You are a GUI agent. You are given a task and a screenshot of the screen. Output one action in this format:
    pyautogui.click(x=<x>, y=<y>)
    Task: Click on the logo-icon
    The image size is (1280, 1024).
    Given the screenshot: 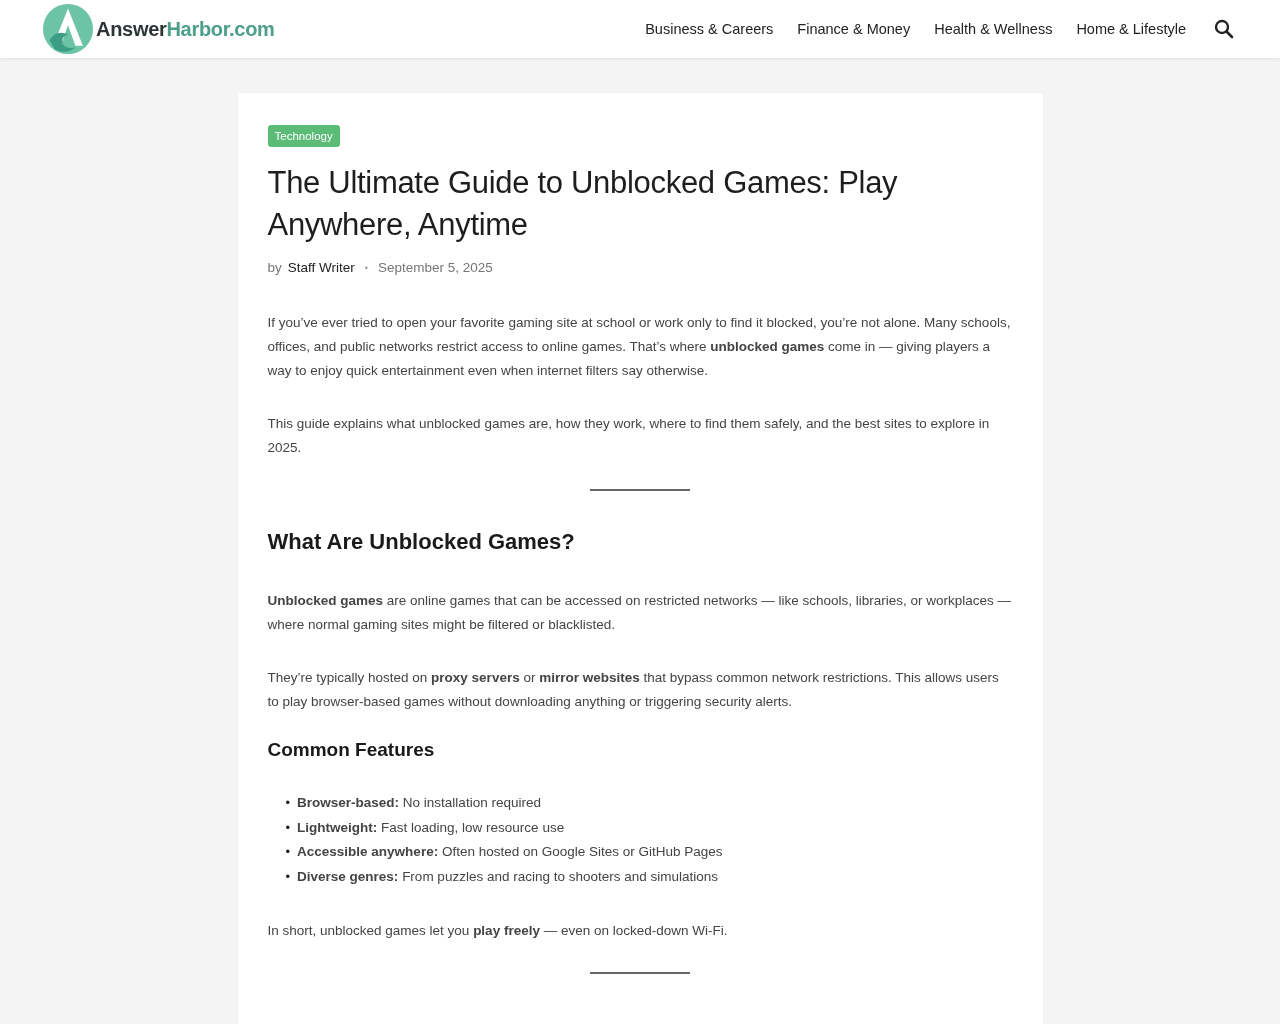 What is the action you would take?
    pyautogui.click(x=68, y=29)
    